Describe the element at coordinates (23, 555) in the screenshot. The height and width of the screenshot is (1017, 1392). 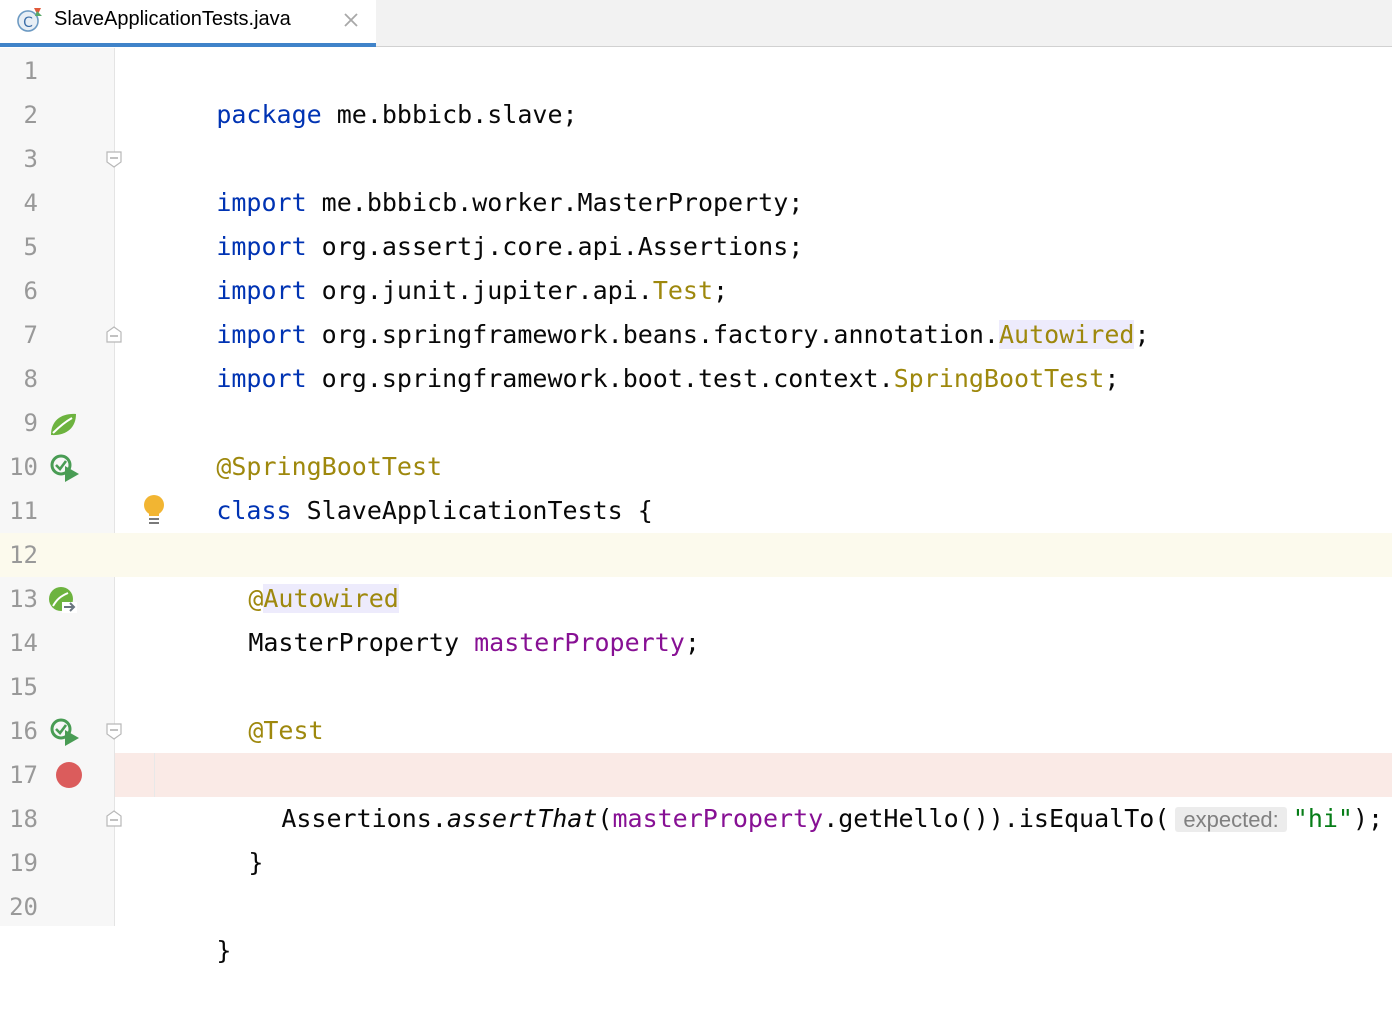
I see `line-number: 12` at that location.